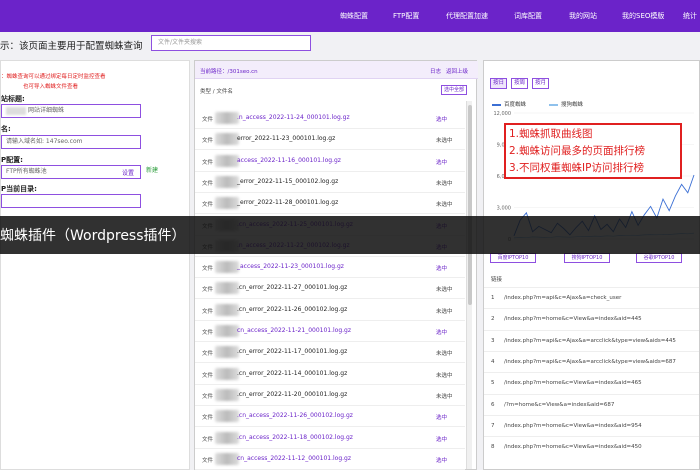 This screenshot has width=700, height=470. I want to click on file-row: 文件 access_2022-11-16_000101.log.gz 选中, so click(330, 161).